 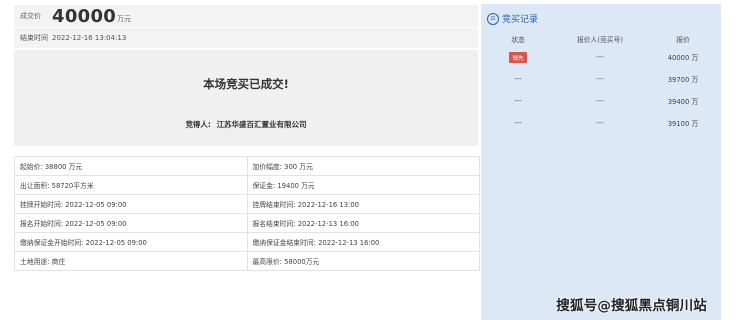 What do you see at coordinates (493, 18) in the screenshot?
I see `gavel-icon: ⚖` at bounding box center [493, 18].